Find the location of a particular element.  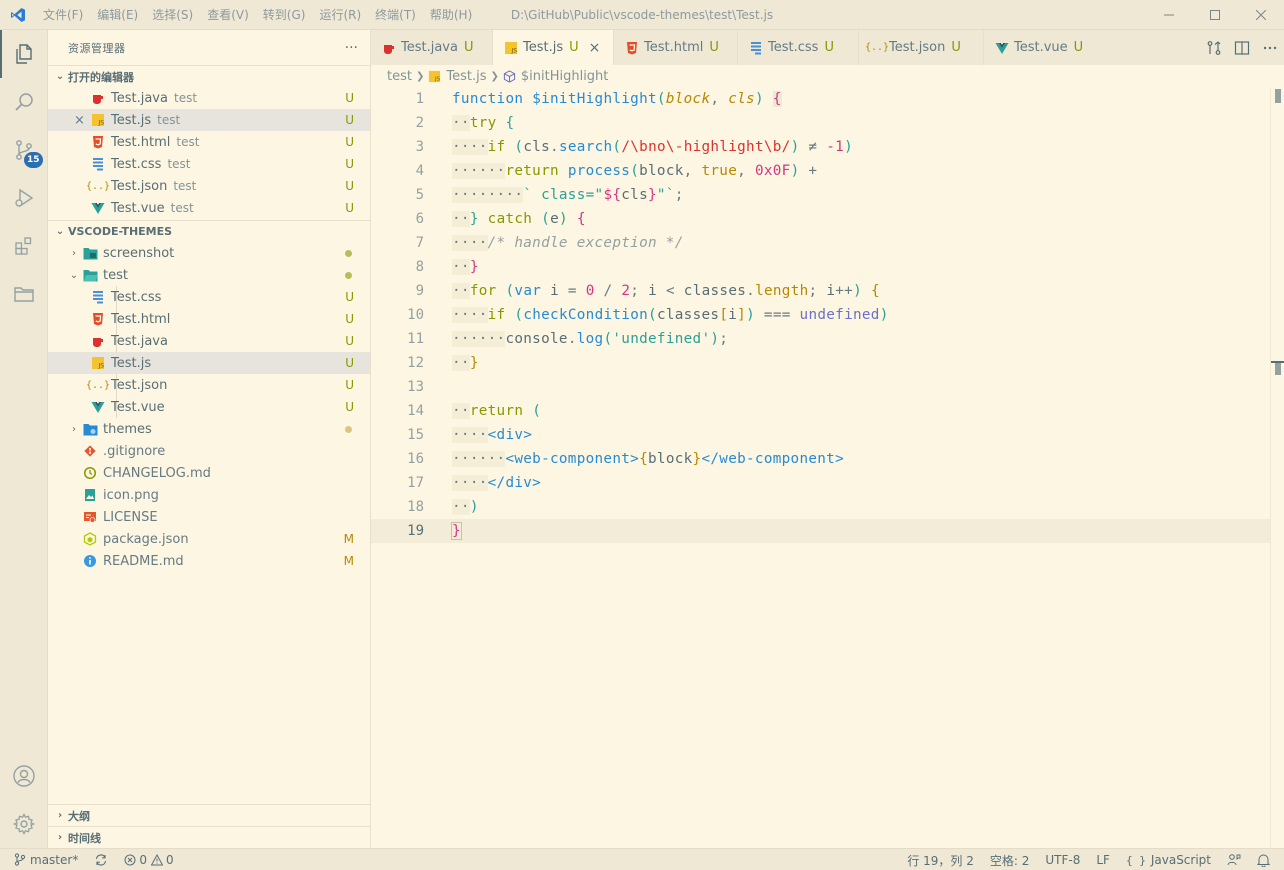

breadcrumb-folder: test is located at coordinates (399, 76).